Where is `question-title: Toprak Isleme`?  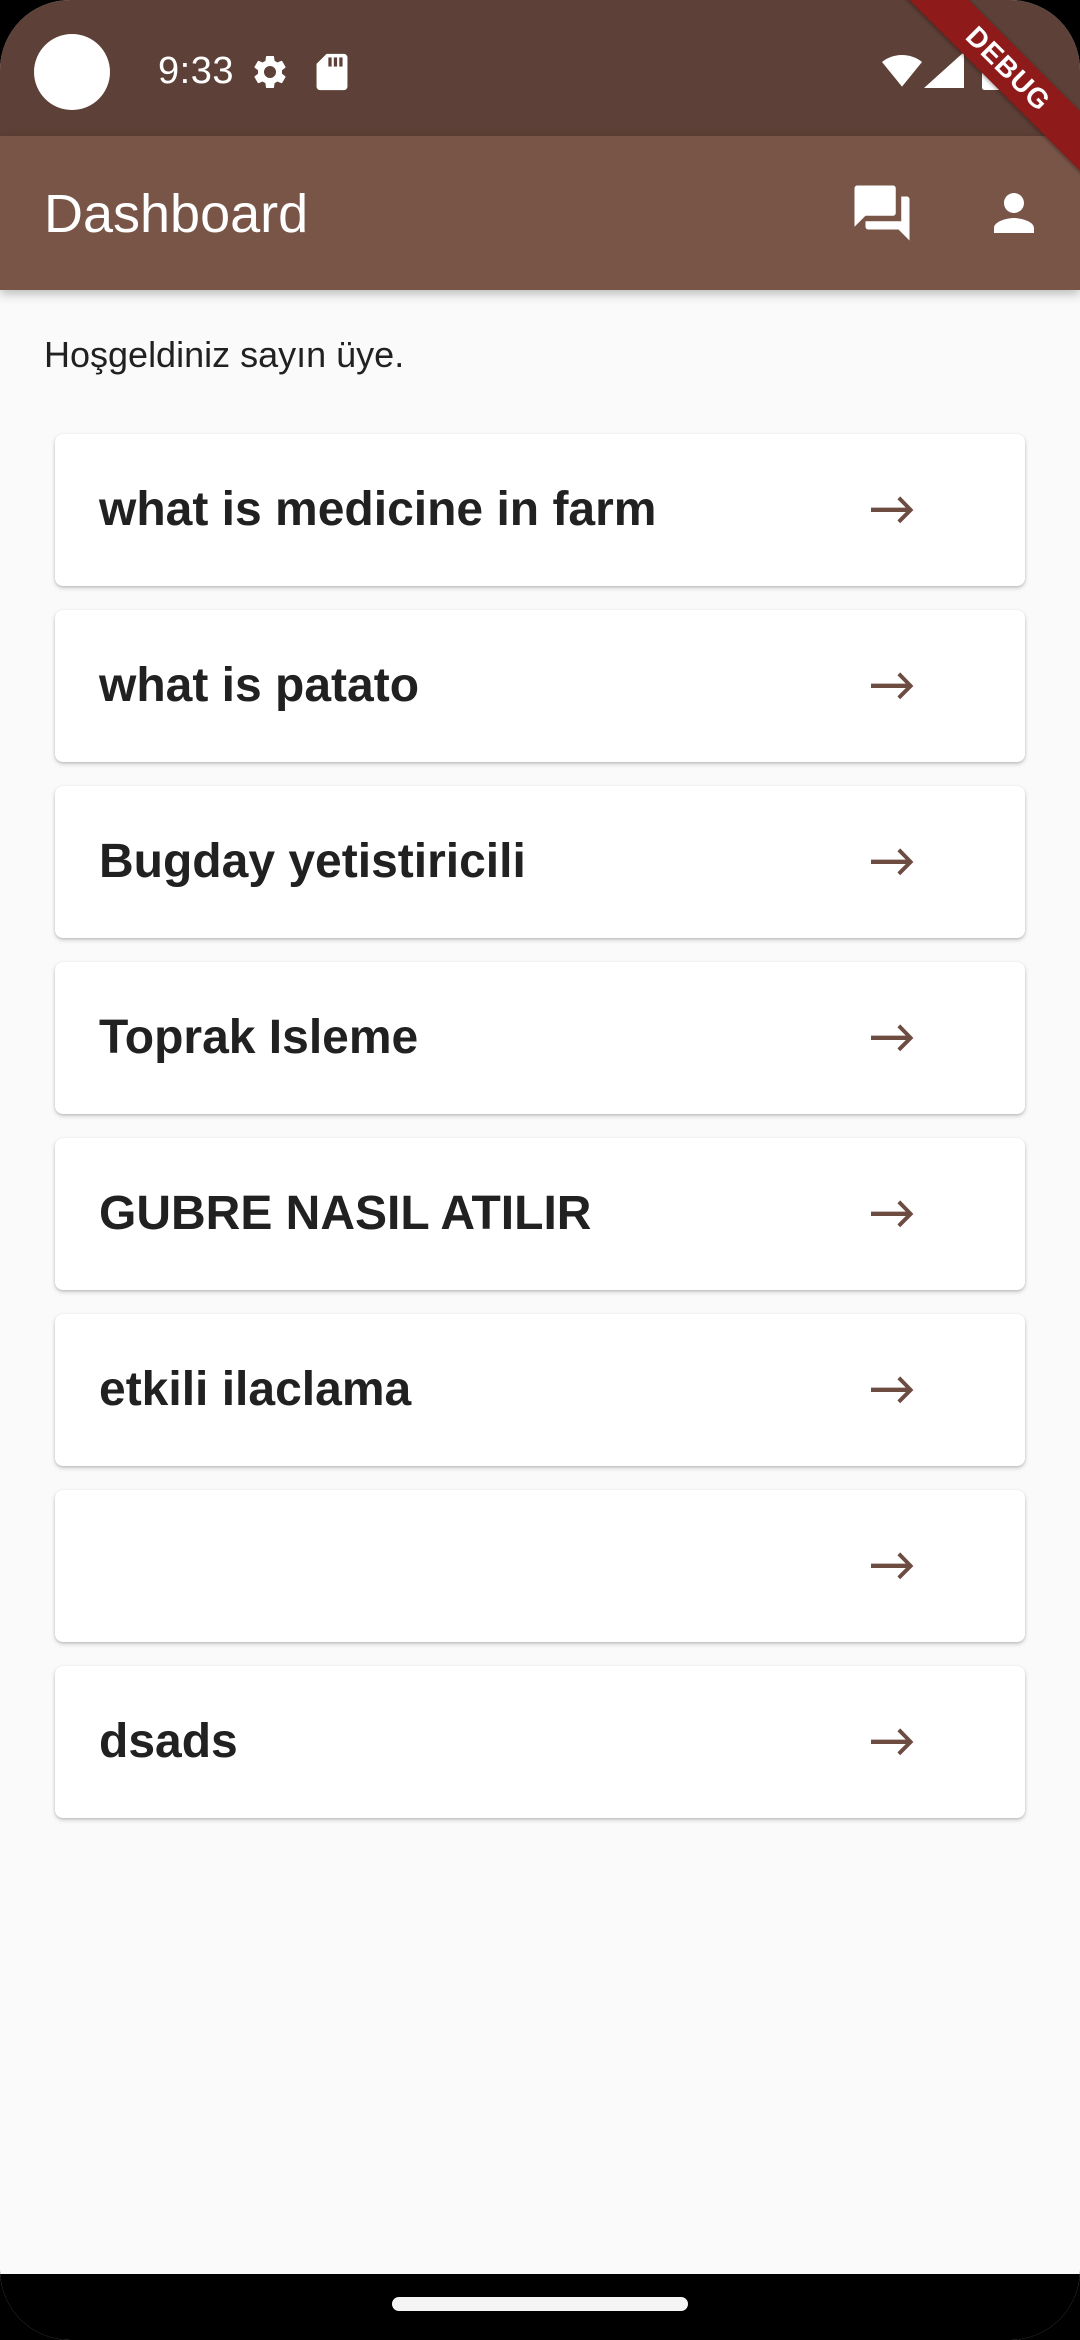
question-title: Toprak Isleme is located at coordinates (259, 1037).